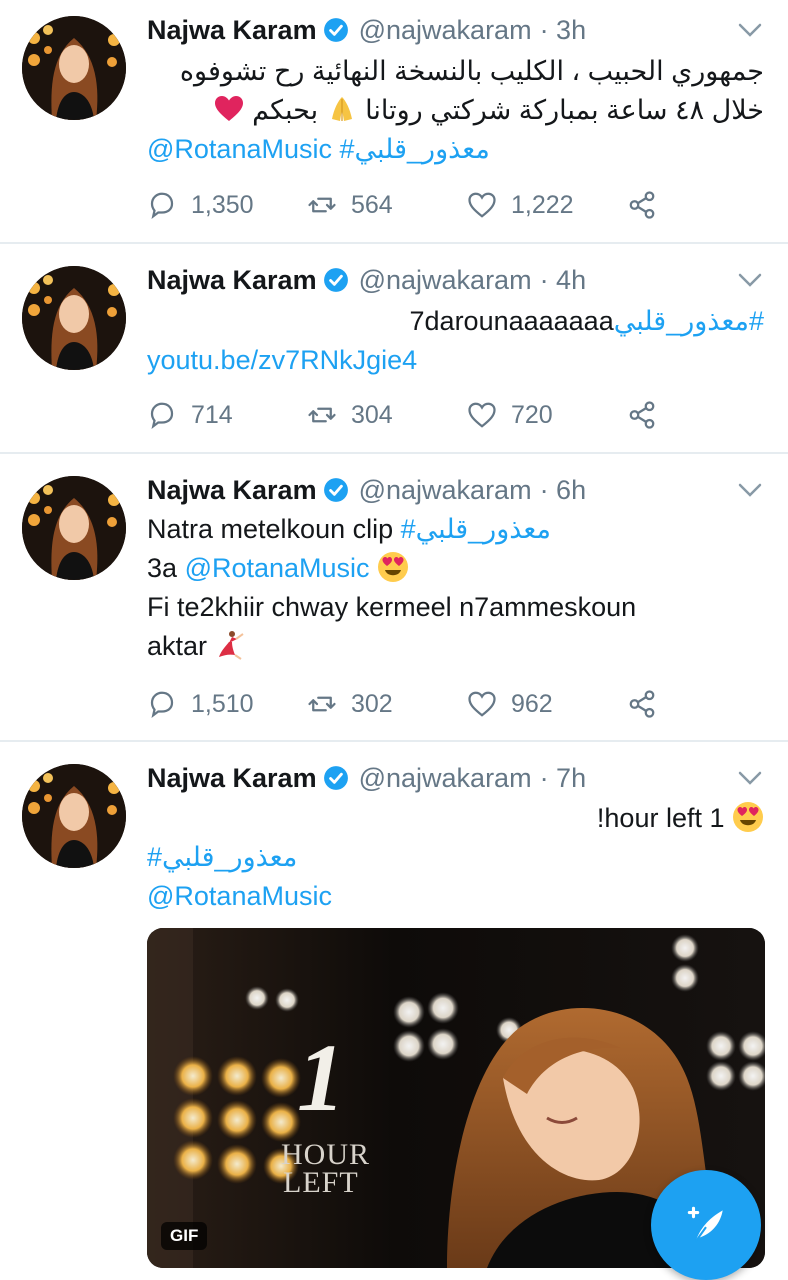 The height and width of the screenshot is (1280, 788). Describe the element at coordinates (372, 414) in the screenshot. I see `retweet-count: 304` at that location.